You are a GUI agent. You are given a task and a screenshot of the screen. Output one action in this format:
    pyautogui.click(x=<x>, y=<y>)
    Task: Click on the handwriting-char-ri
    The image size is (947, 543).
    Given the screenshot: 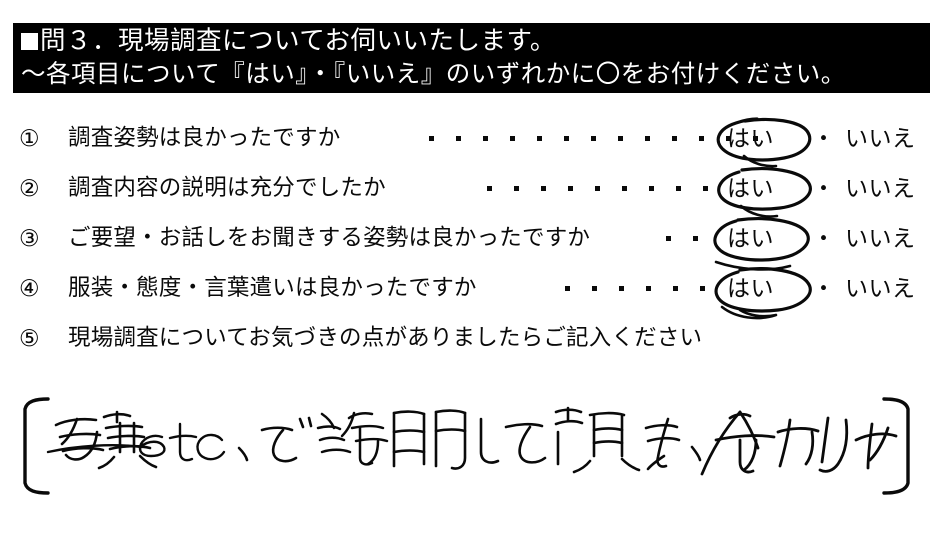 What is the action you would take?
    pyautogui.click(x=833, y=444)
    